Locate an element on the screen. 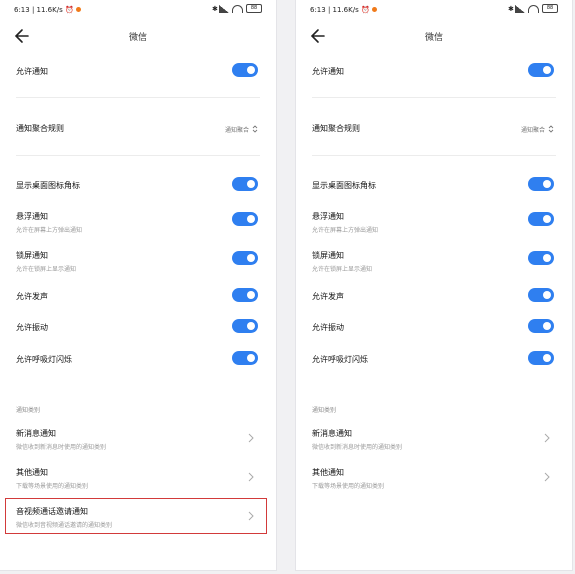 Image resolution: width=575 pixels, height=574 pixels. highlight-box is located at coordinates (136, 516).